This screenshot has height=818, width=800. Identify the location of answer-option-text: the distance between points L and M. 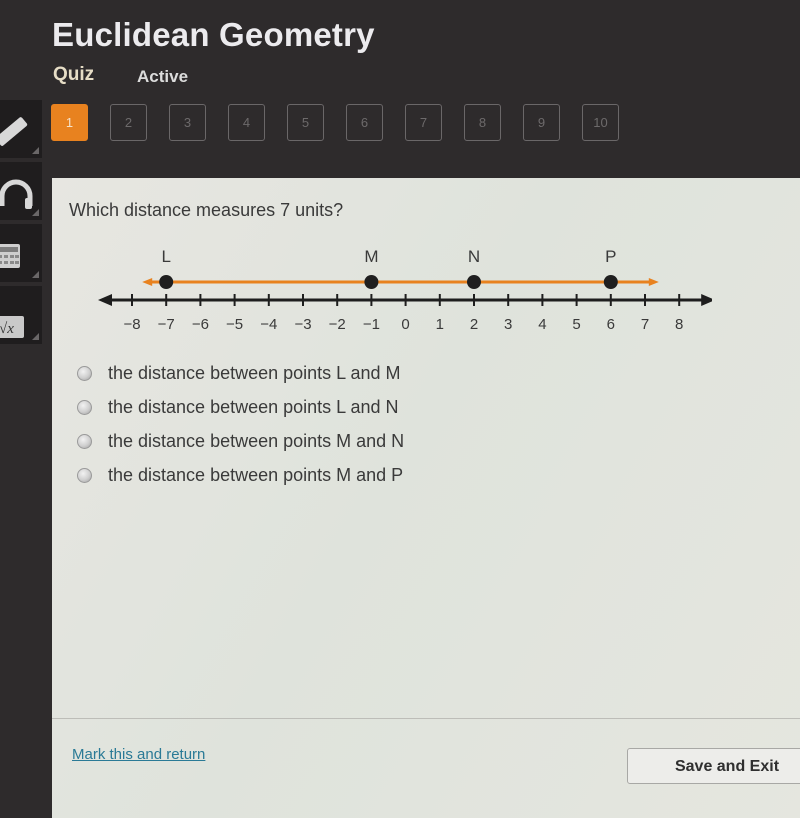
(254, 372).